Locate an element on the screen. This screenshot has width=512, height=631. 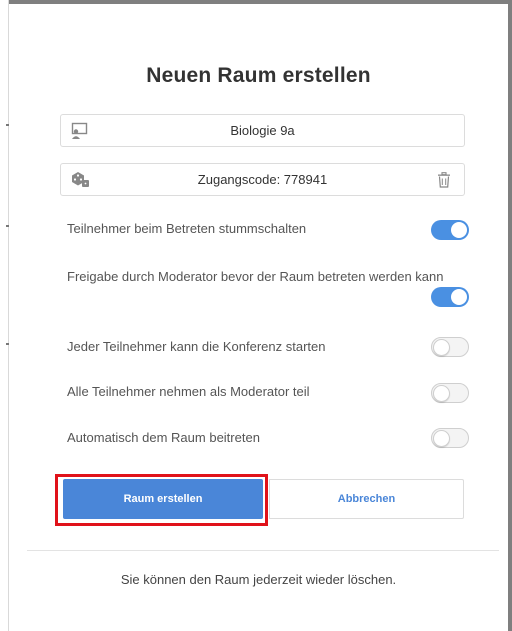
cancel-button: Abbrechen is located at coordinates (366, 499).